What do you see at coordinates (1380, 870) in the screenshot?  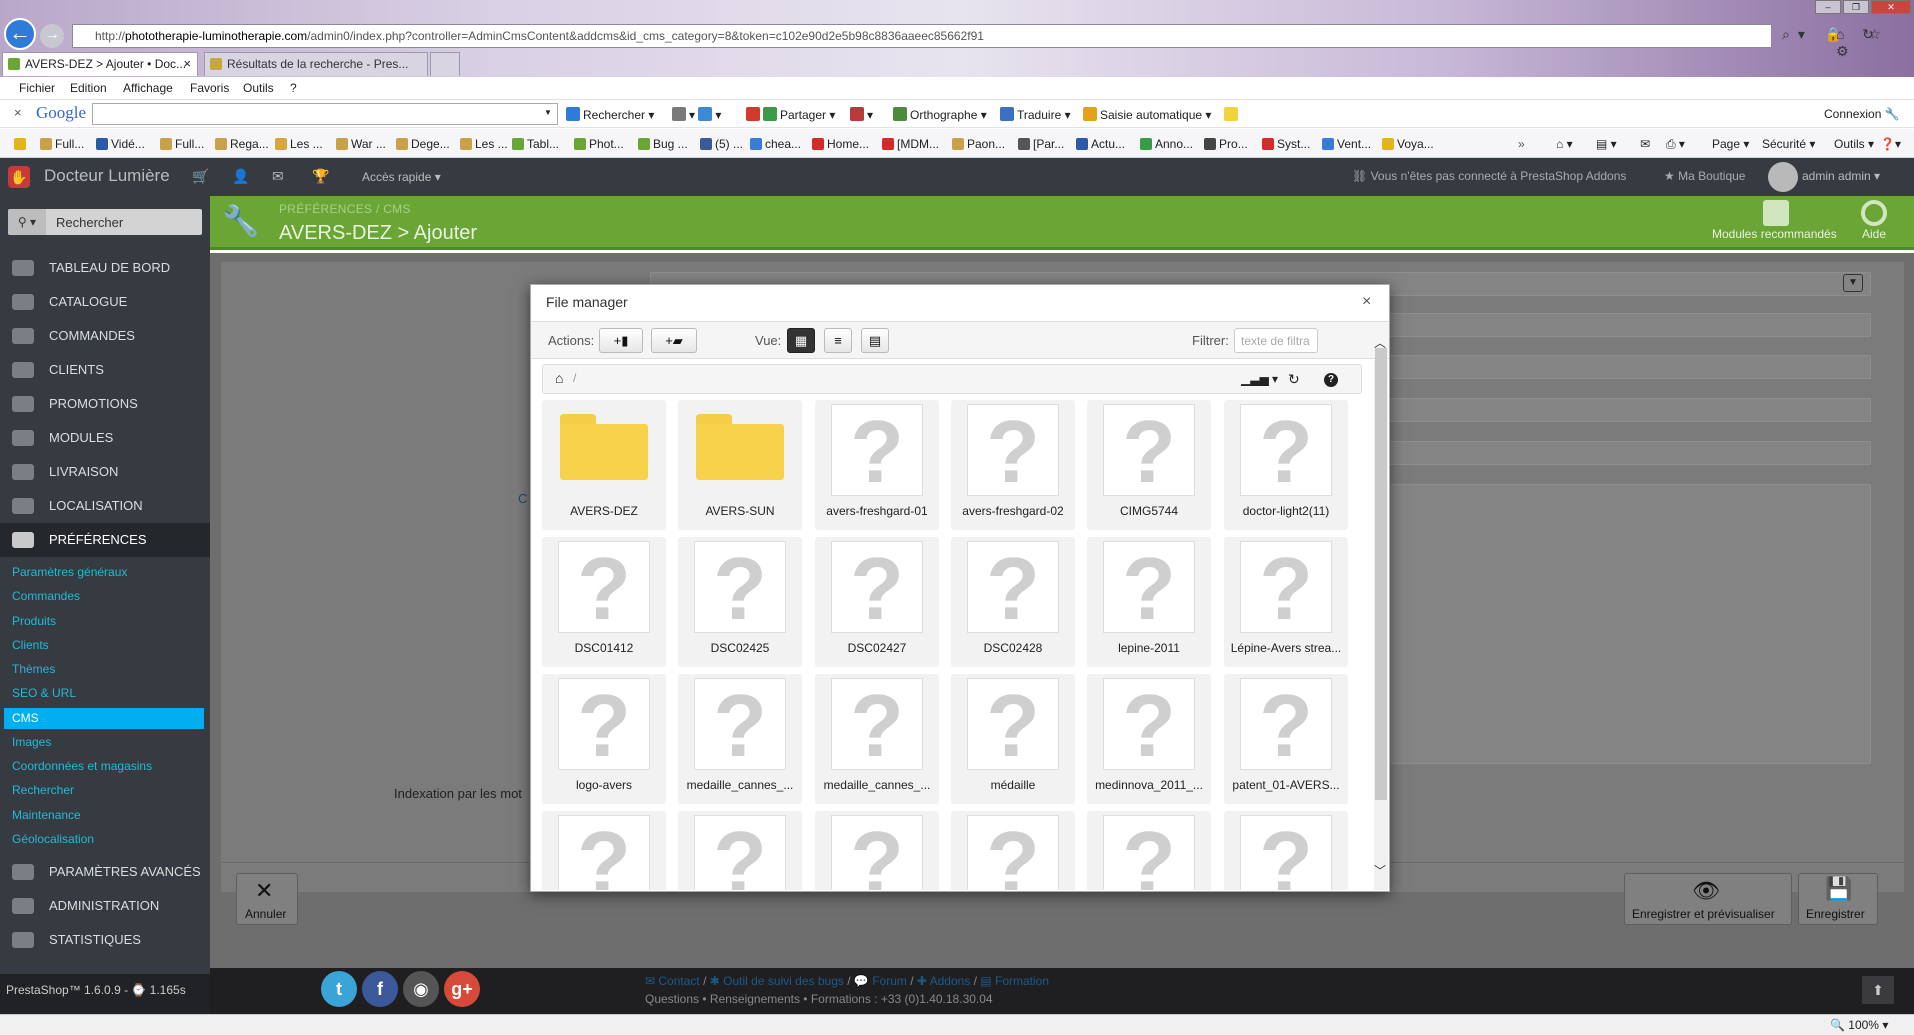 I see `chevron-down-icon: ﹀` at bounding box center [1380, 870].